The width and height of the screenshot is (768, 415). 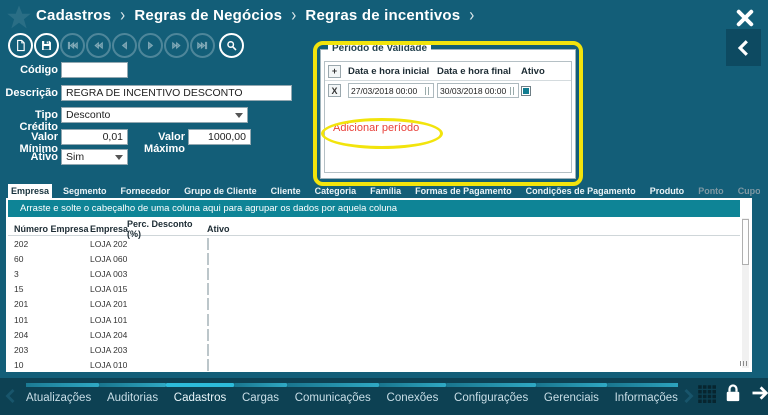 What do you see at coordinates (733, 393) in the screenshot?
I see `lock-icon` at bounding box center [733, 393].